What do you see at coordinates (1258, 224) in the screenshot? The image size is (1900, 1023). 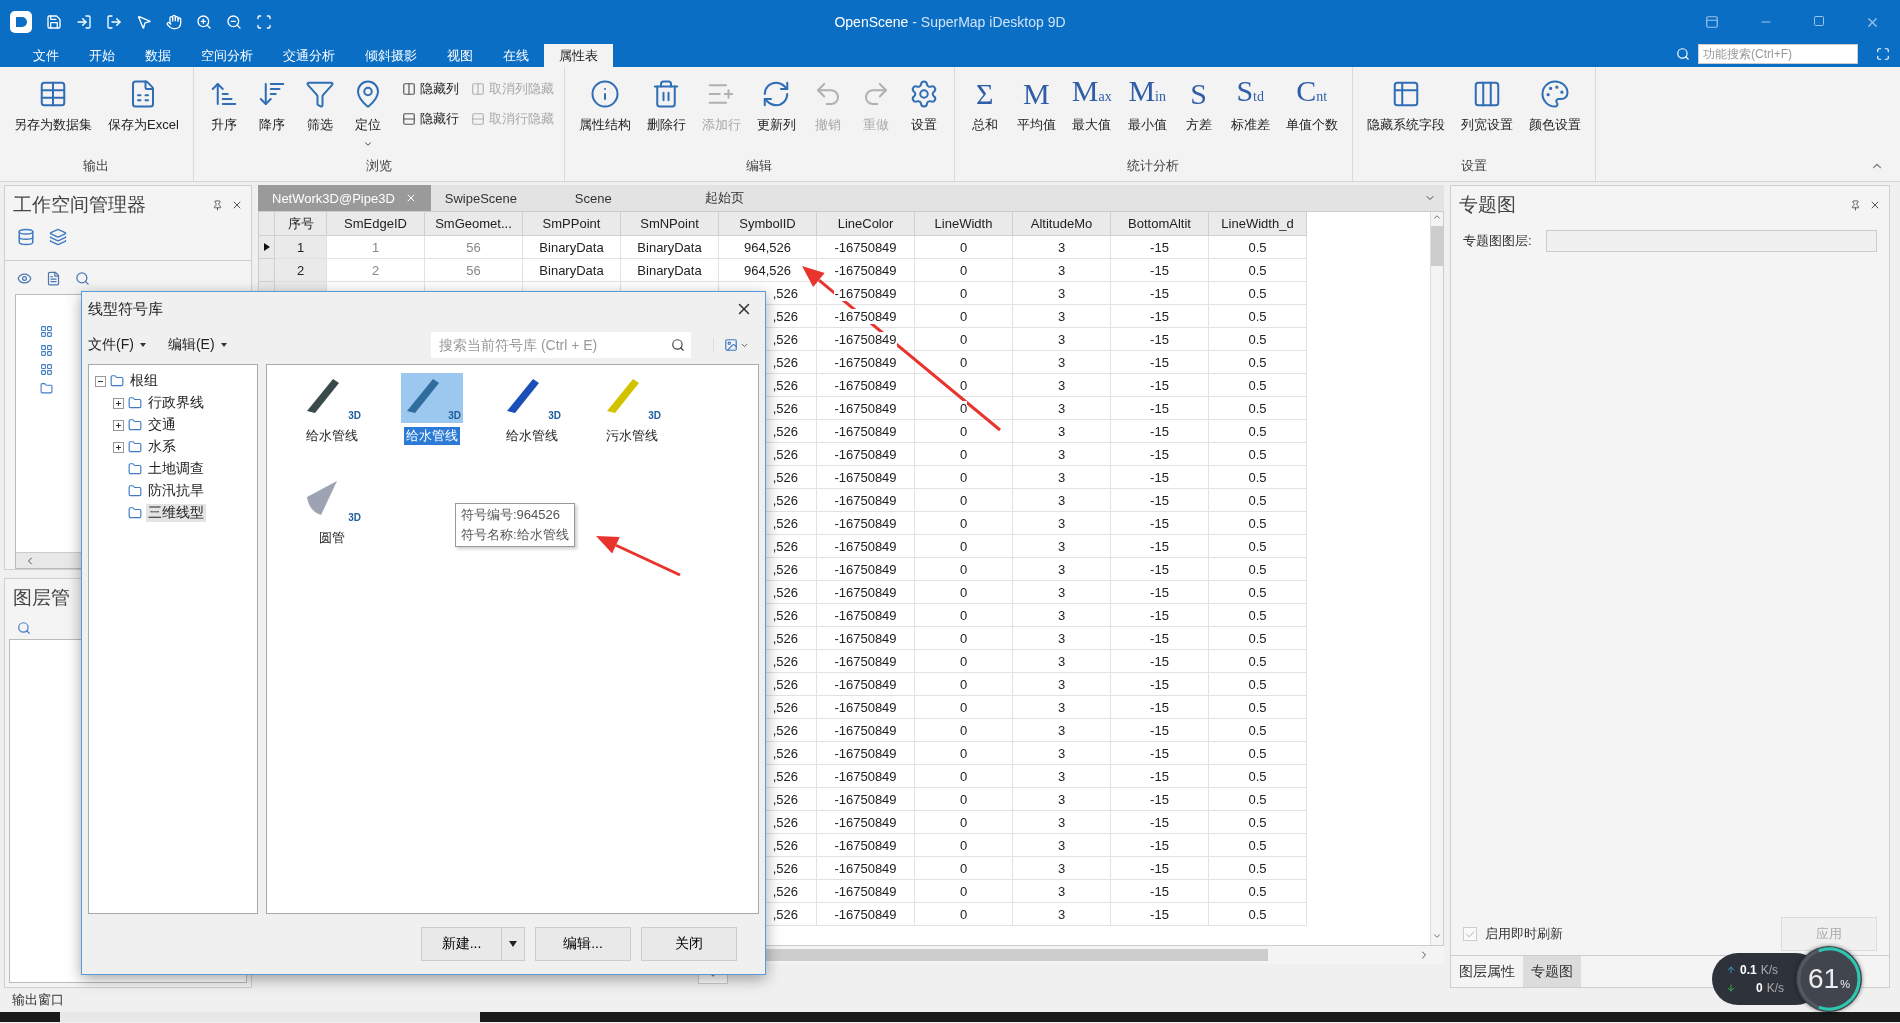 I see `column-header: LineWidth_d` at bounding box center [1258, 224].